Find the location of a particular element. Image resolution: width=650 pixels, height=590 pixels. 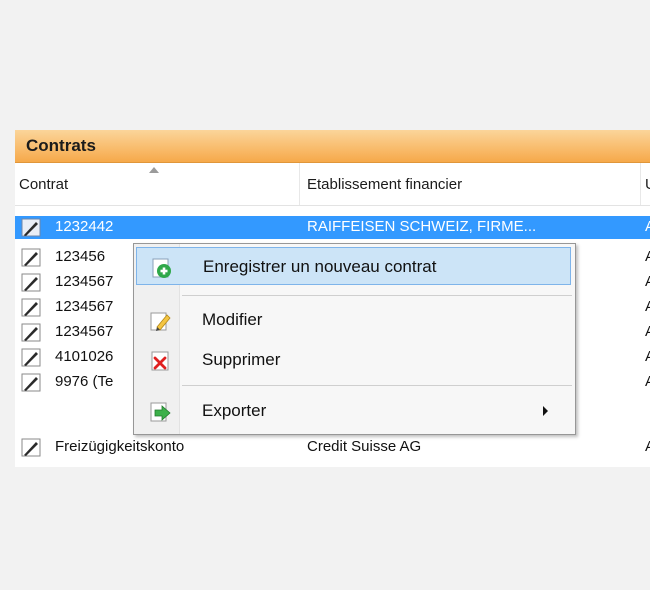

column-header-contract: Contrat is located at coordinates (43, 184).